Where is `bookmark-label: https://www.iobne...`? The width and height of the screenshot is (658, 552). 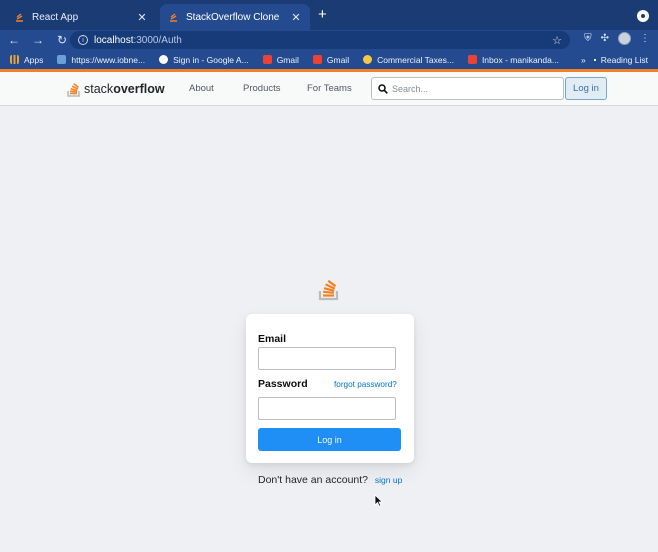
bookmark-label: https://www.iobne... is located at coordinates (108, 59).